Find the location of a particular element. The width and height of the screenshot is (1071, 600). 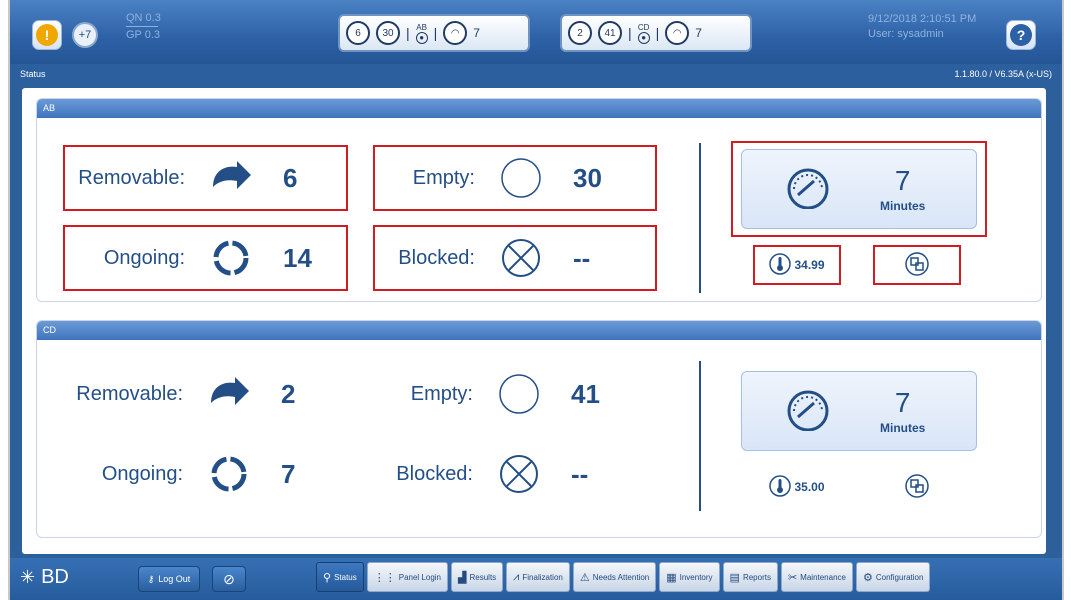

help-icon: ? is located at coordinates (1021, 35).